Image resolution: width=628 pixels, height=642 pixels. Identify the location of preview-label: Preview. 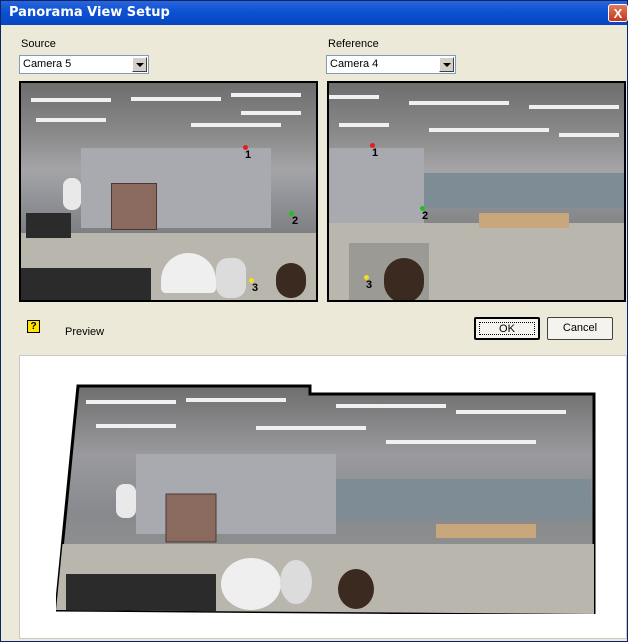
(85, 332).